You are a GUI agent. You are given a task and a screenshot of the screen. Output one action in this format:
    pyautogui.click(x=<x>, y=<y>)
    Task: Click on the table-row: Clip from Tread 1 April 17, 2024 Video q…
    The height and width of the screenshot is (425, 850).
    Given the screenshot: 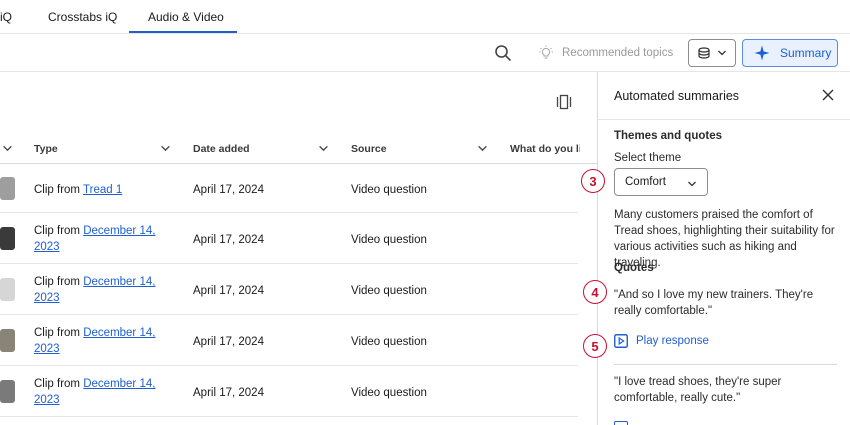 What is the action you would take?
    pyautogui.click(x=289, y=189)
    